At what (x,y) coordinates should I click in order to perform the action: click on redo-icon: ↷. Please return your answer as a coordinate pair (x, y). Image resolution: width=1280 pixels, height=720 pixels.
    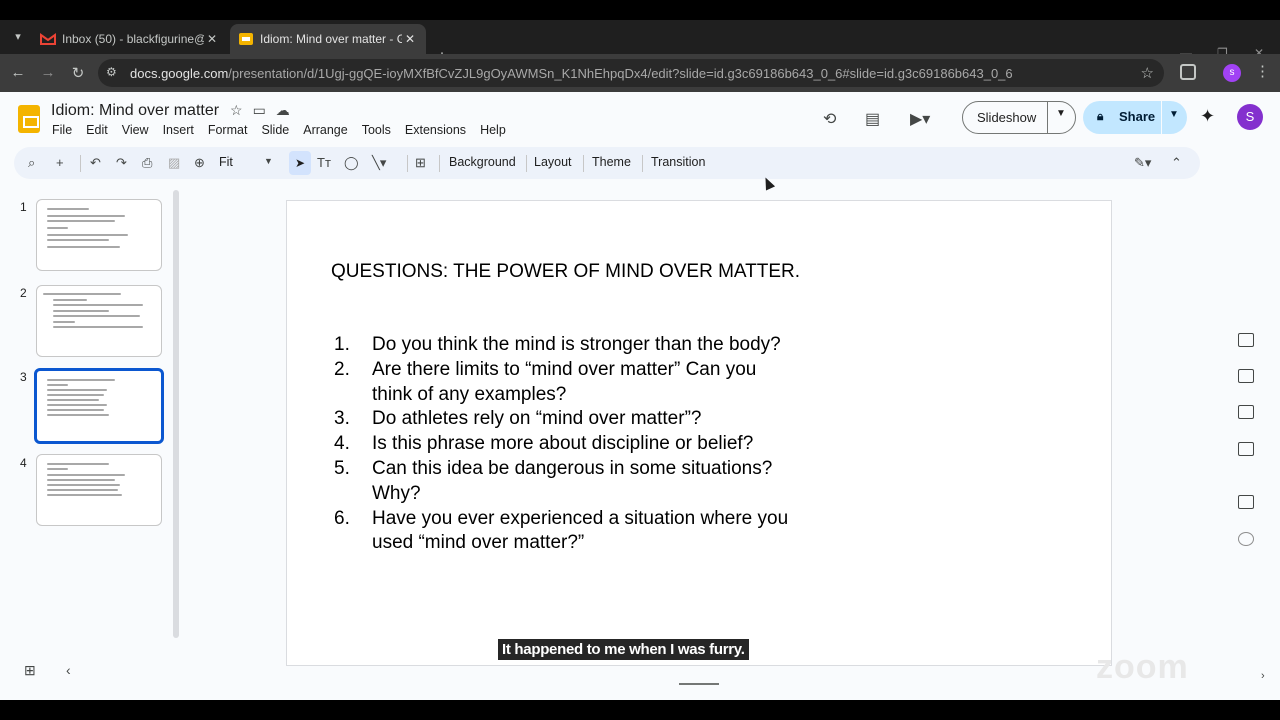
    Looking at the image, I should click on (121, 163).